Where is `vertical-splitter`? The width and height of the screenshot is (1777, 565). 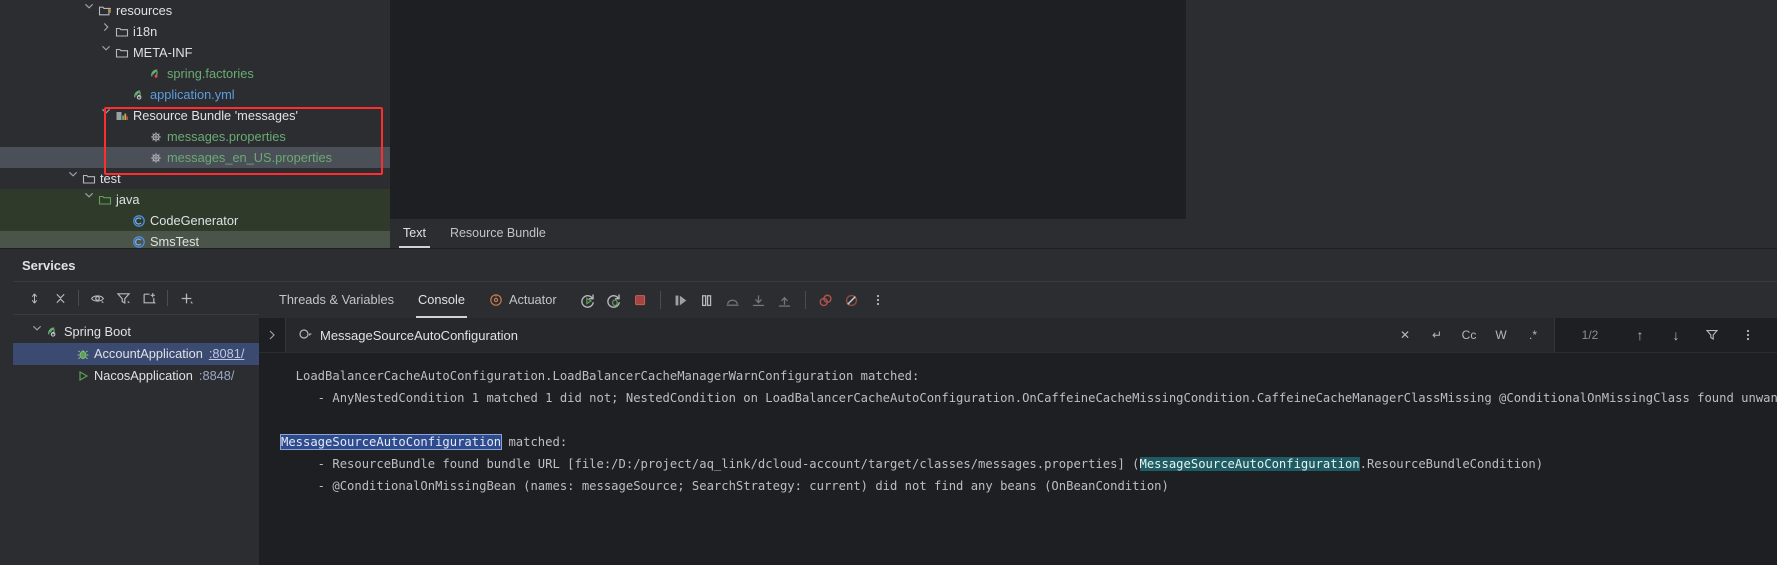 vertical-splitter is located at coordinates (390, 109).